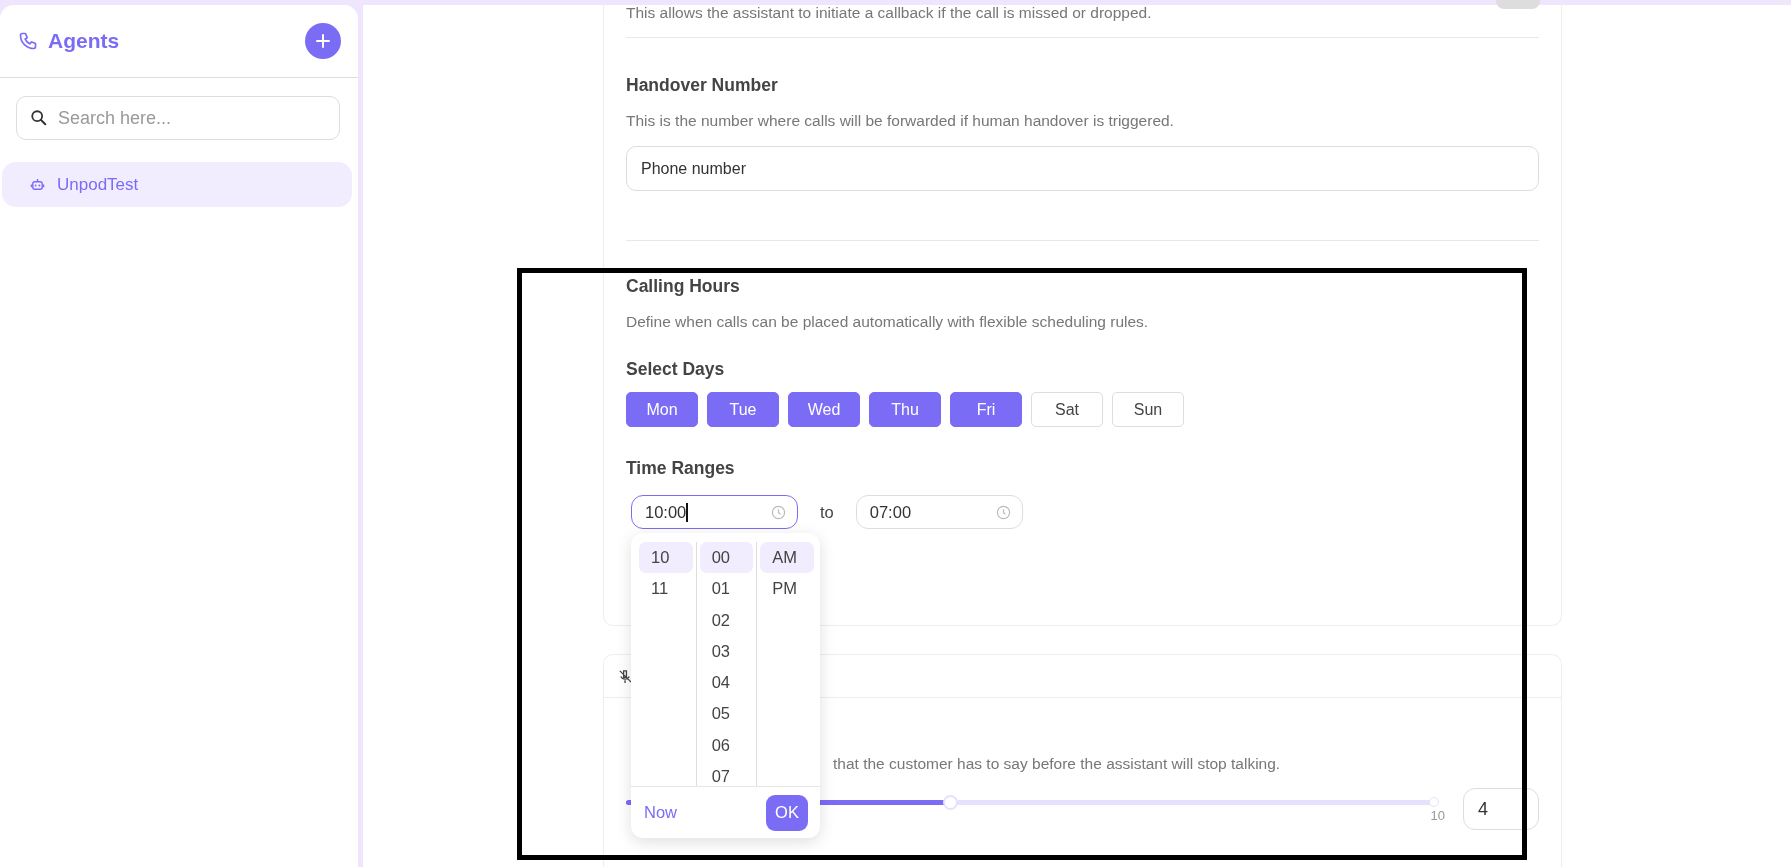  Describe the element at coordinates (676, 369) in the screenshot. I see `select-days-label: Select Days` at that location.